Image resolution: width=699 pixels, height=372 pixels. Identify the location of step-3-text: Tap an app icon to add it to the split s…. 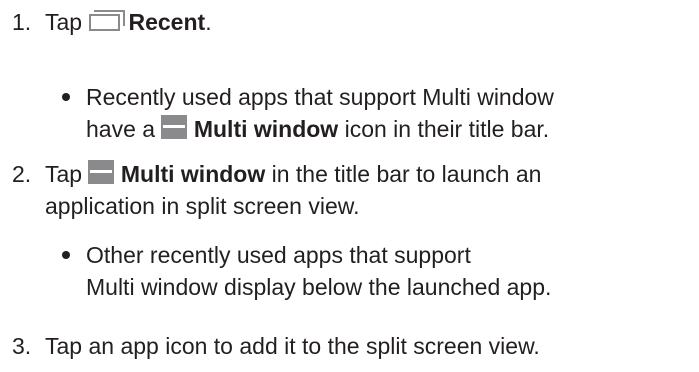
(292, 346).